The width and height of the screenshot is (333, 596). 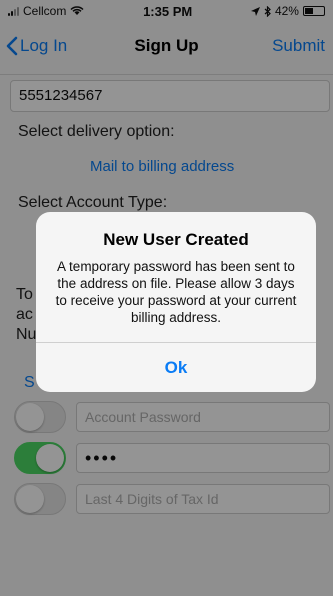 I want to click on alert-title: New User Created, so click(x=176, y=239).